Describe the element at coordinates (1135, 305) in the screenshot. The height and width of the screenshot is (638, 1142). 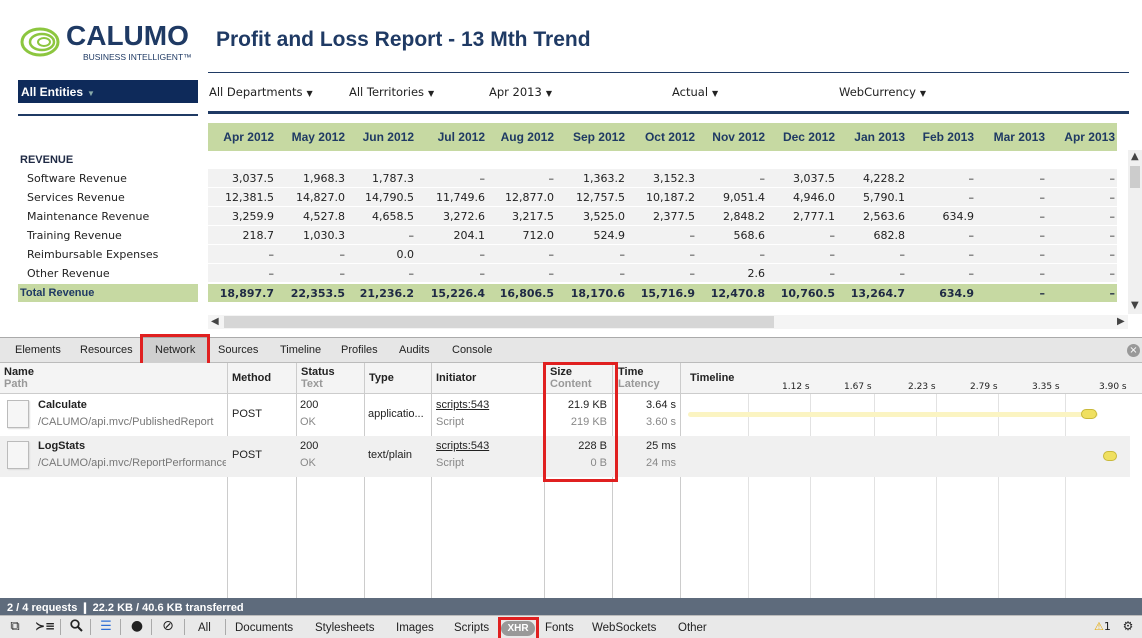
I see `scroll-down-icon: ▼` at that location.